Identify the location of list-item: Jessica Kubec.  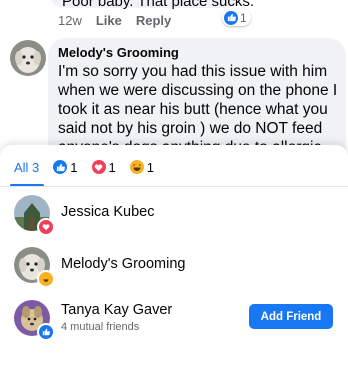
(174, 217).